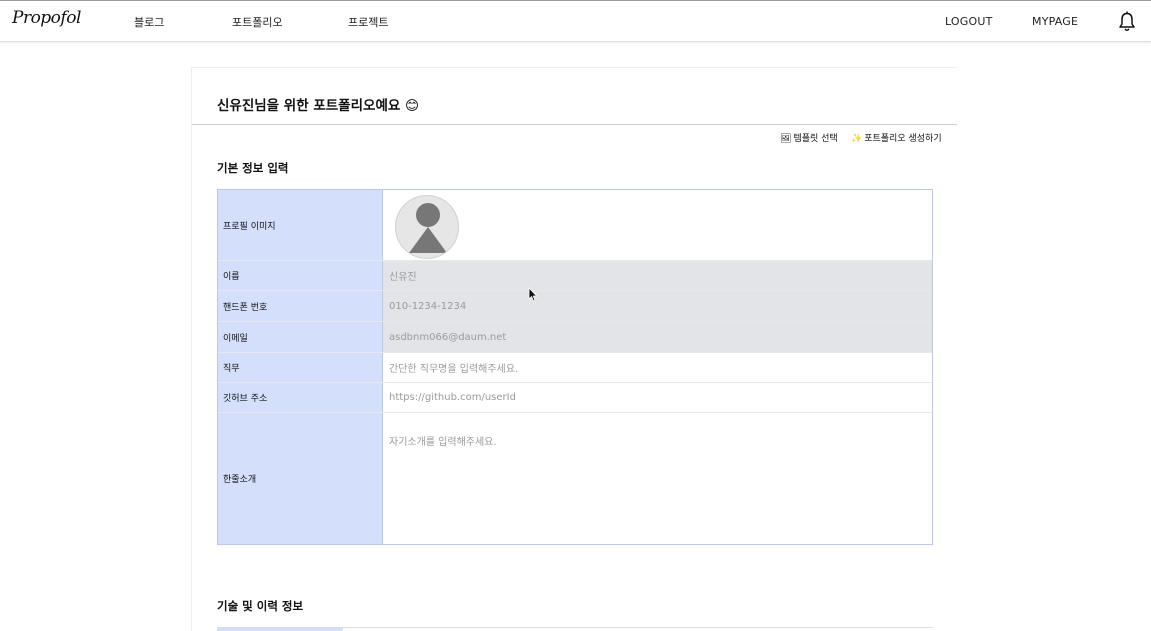  What do you see at coordinates (575, 629) in the screenshot?
I see `skills-table-top` at bounding box center [575, 629].